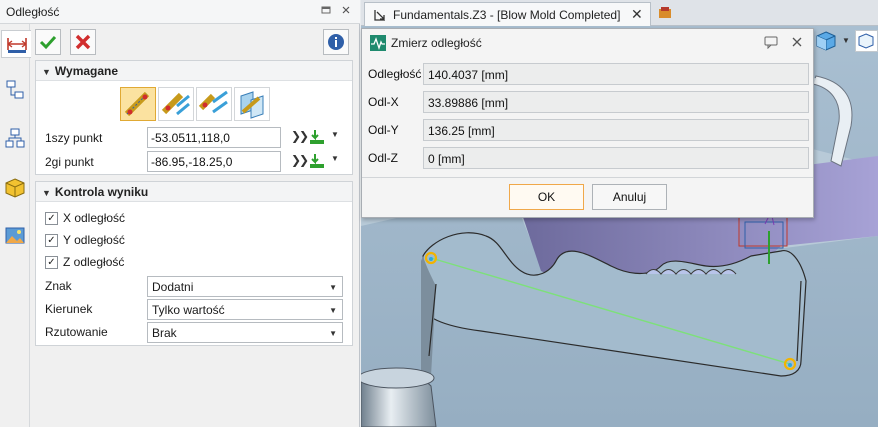 The width and height of the screenshot is (878, 427). I want to click on cancel-command-button, so click(83, 42).